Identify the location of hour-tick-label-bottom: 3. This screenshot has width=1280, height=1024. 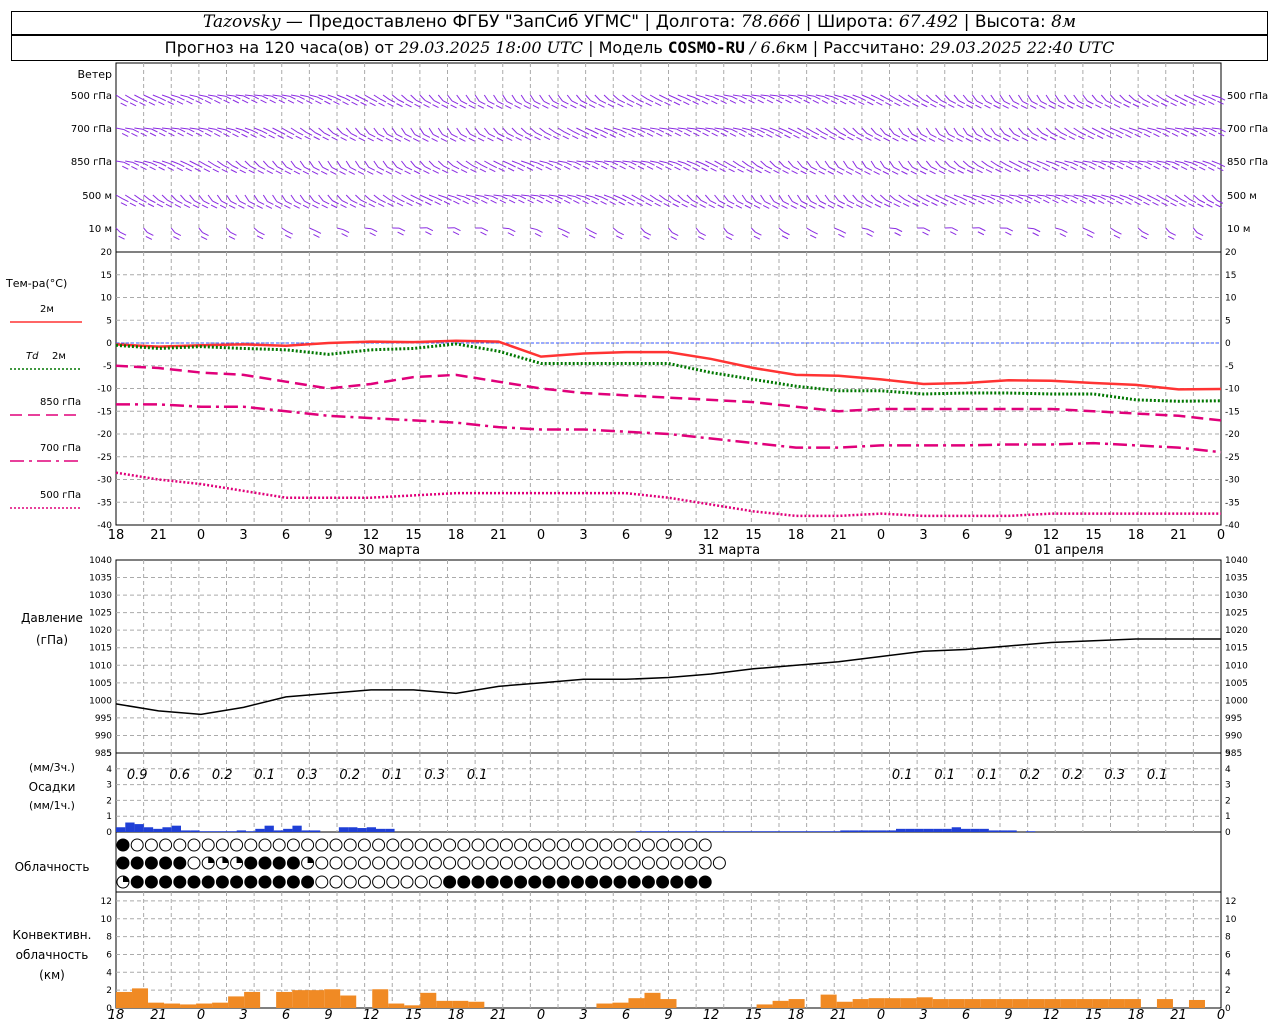
(583, 1015).